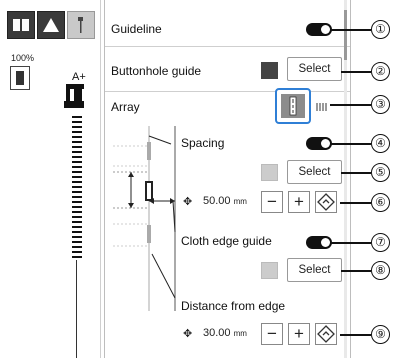 The image size is (395, 358). What do you see at coordinates (314, 172) in the screenshot?
I see `spacing-select-button: Select` at bounding box center [314, 172].